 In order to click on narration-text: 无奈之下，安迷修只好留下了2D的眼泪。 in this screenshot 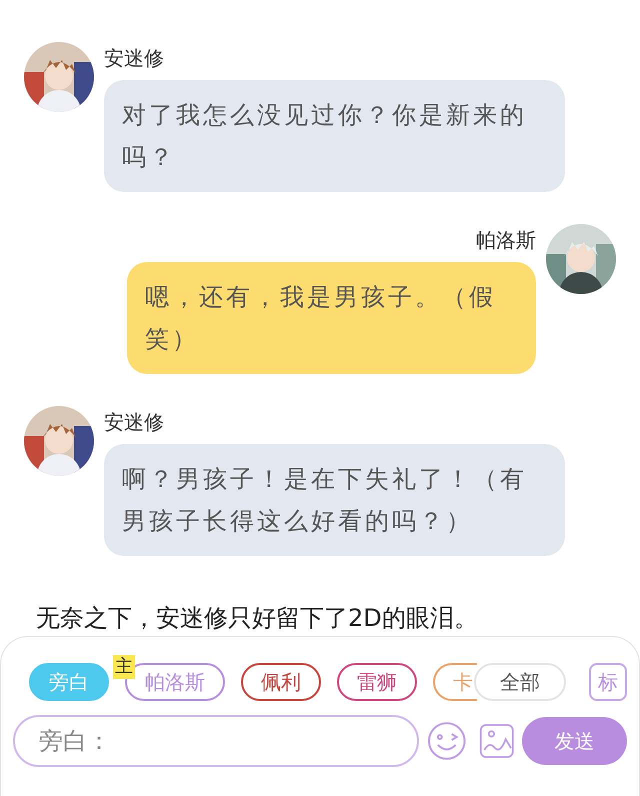, I will do `click(257, 618)`.